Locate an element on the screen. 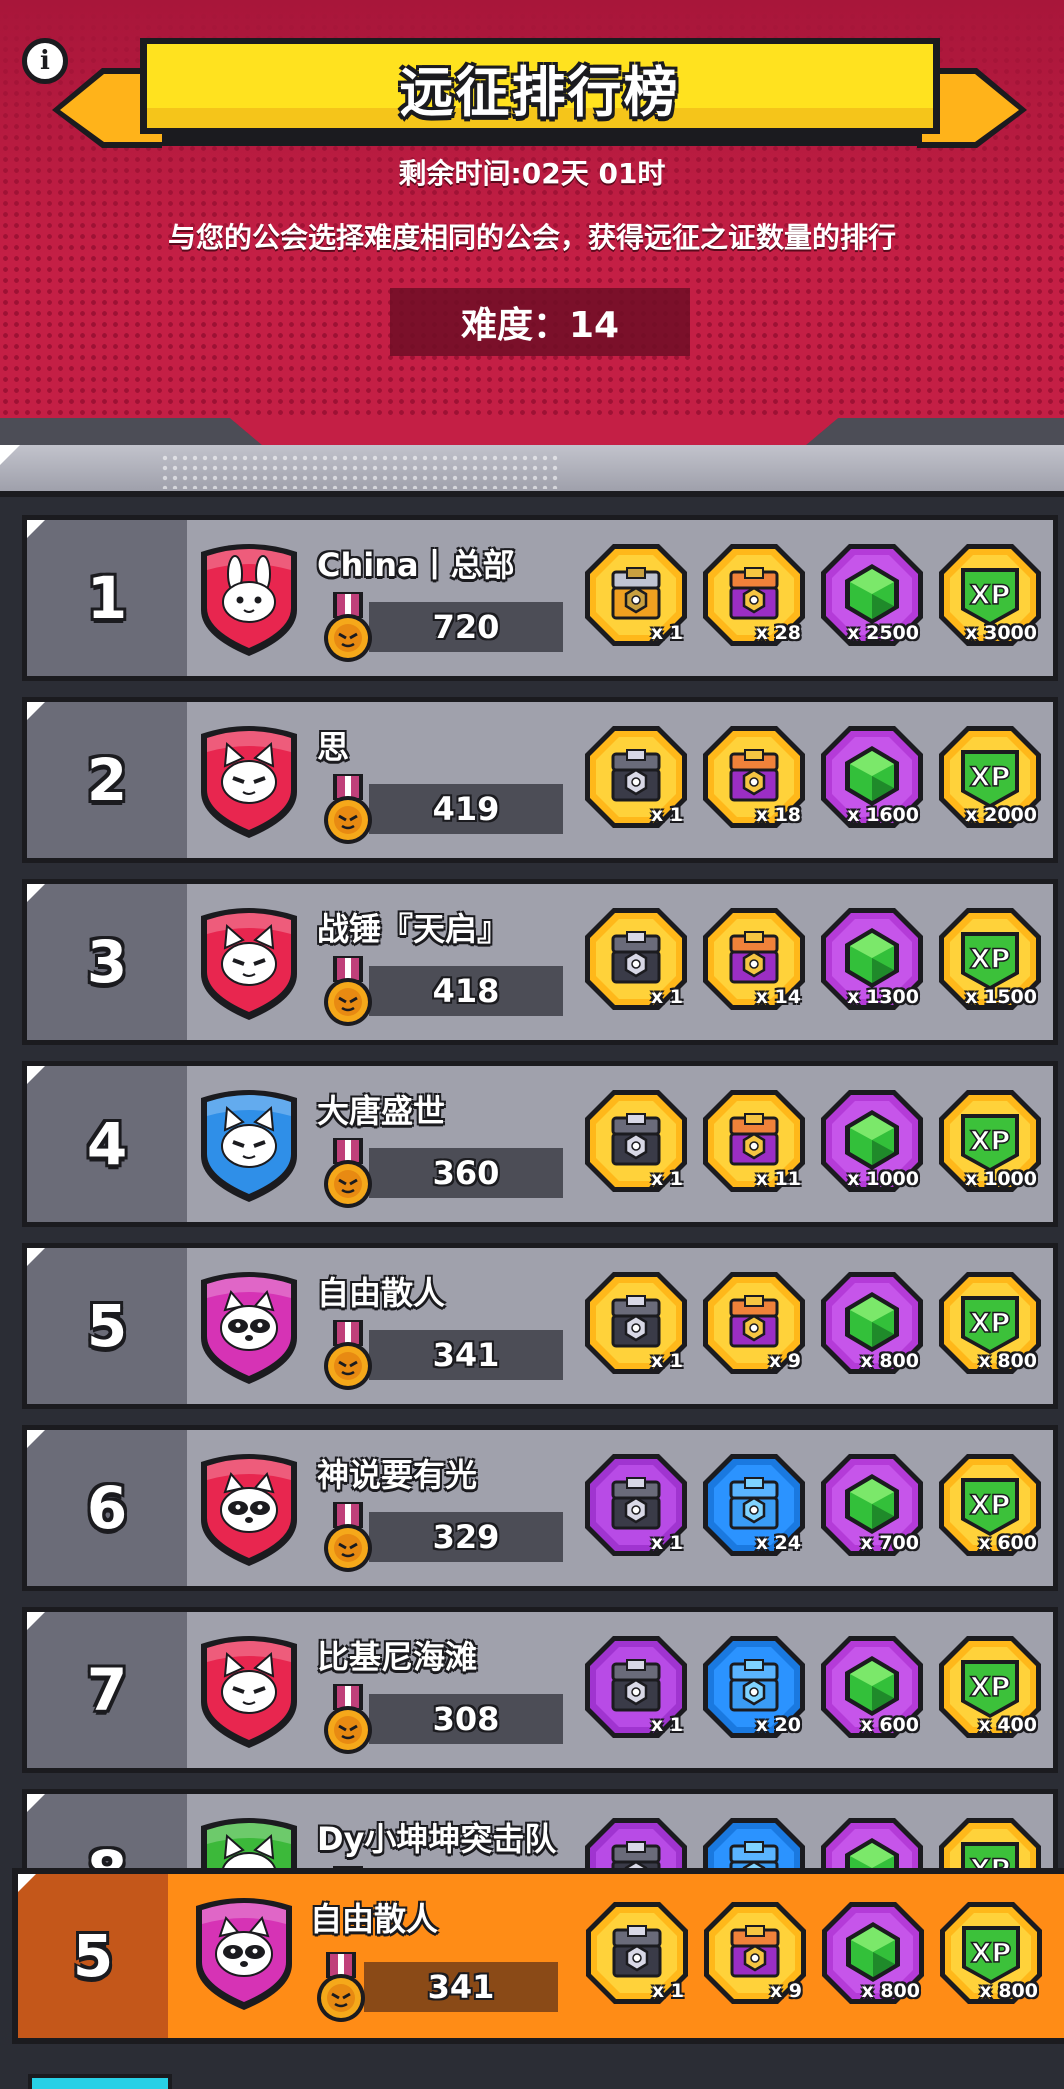 The height and width of the screenshot is (2089, 1064). reward-blue-chest is located at coordinates (754, 1842).